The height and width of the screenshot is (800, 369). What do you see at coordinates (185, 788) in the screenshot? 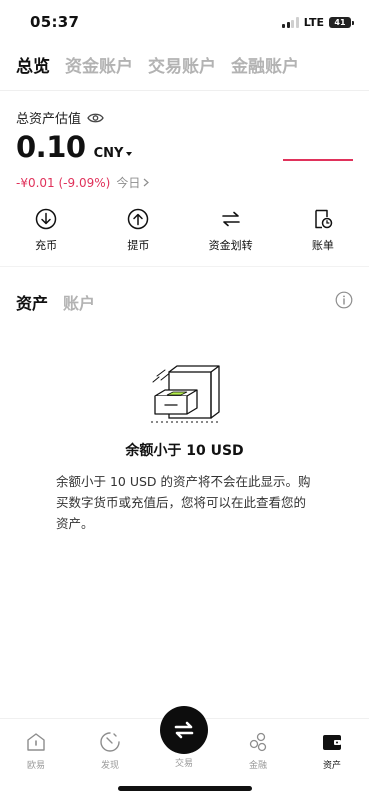
I see `home-indicator` at bounding box center [185, 788].